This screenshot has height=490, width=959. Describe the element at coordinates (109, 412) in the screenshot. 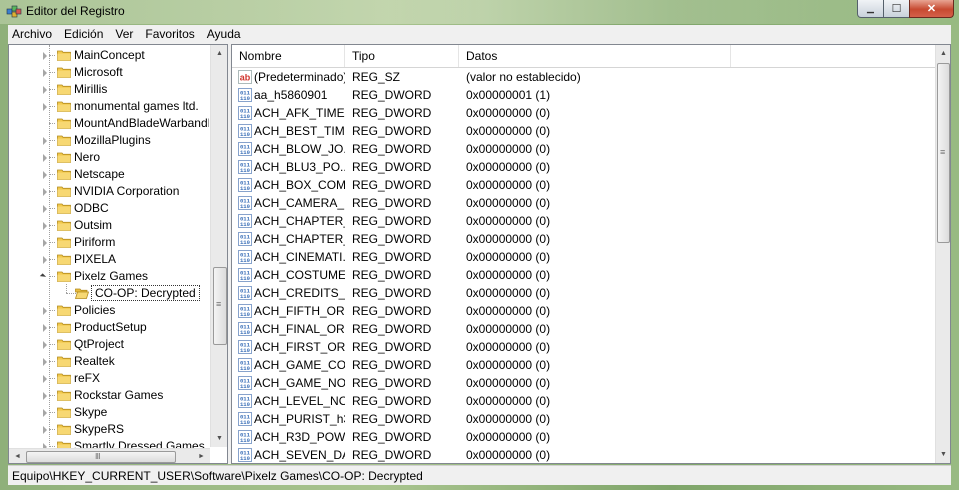

I see `tree-item: Skype` at that location.